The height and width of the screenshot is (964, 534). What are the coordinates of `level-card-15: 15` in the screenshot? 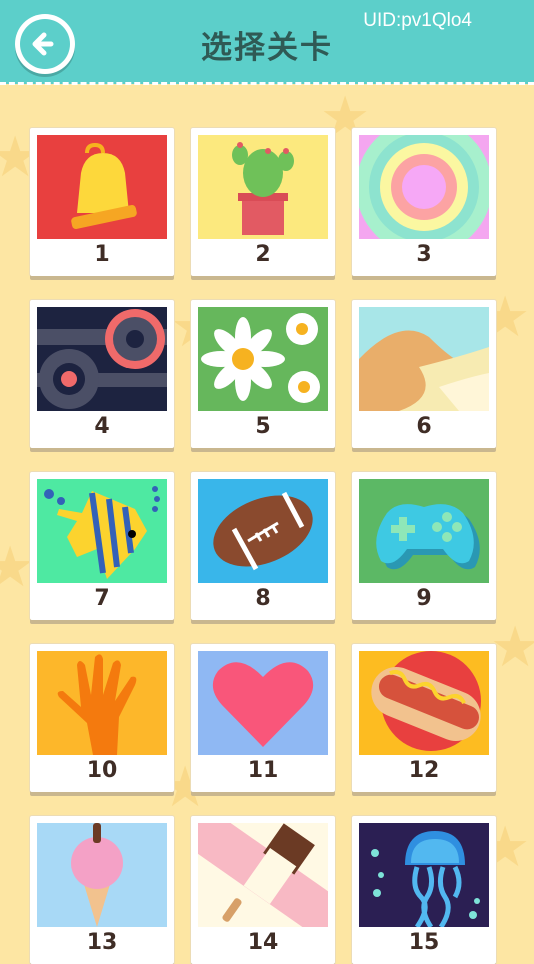 It's located at (424, 890).